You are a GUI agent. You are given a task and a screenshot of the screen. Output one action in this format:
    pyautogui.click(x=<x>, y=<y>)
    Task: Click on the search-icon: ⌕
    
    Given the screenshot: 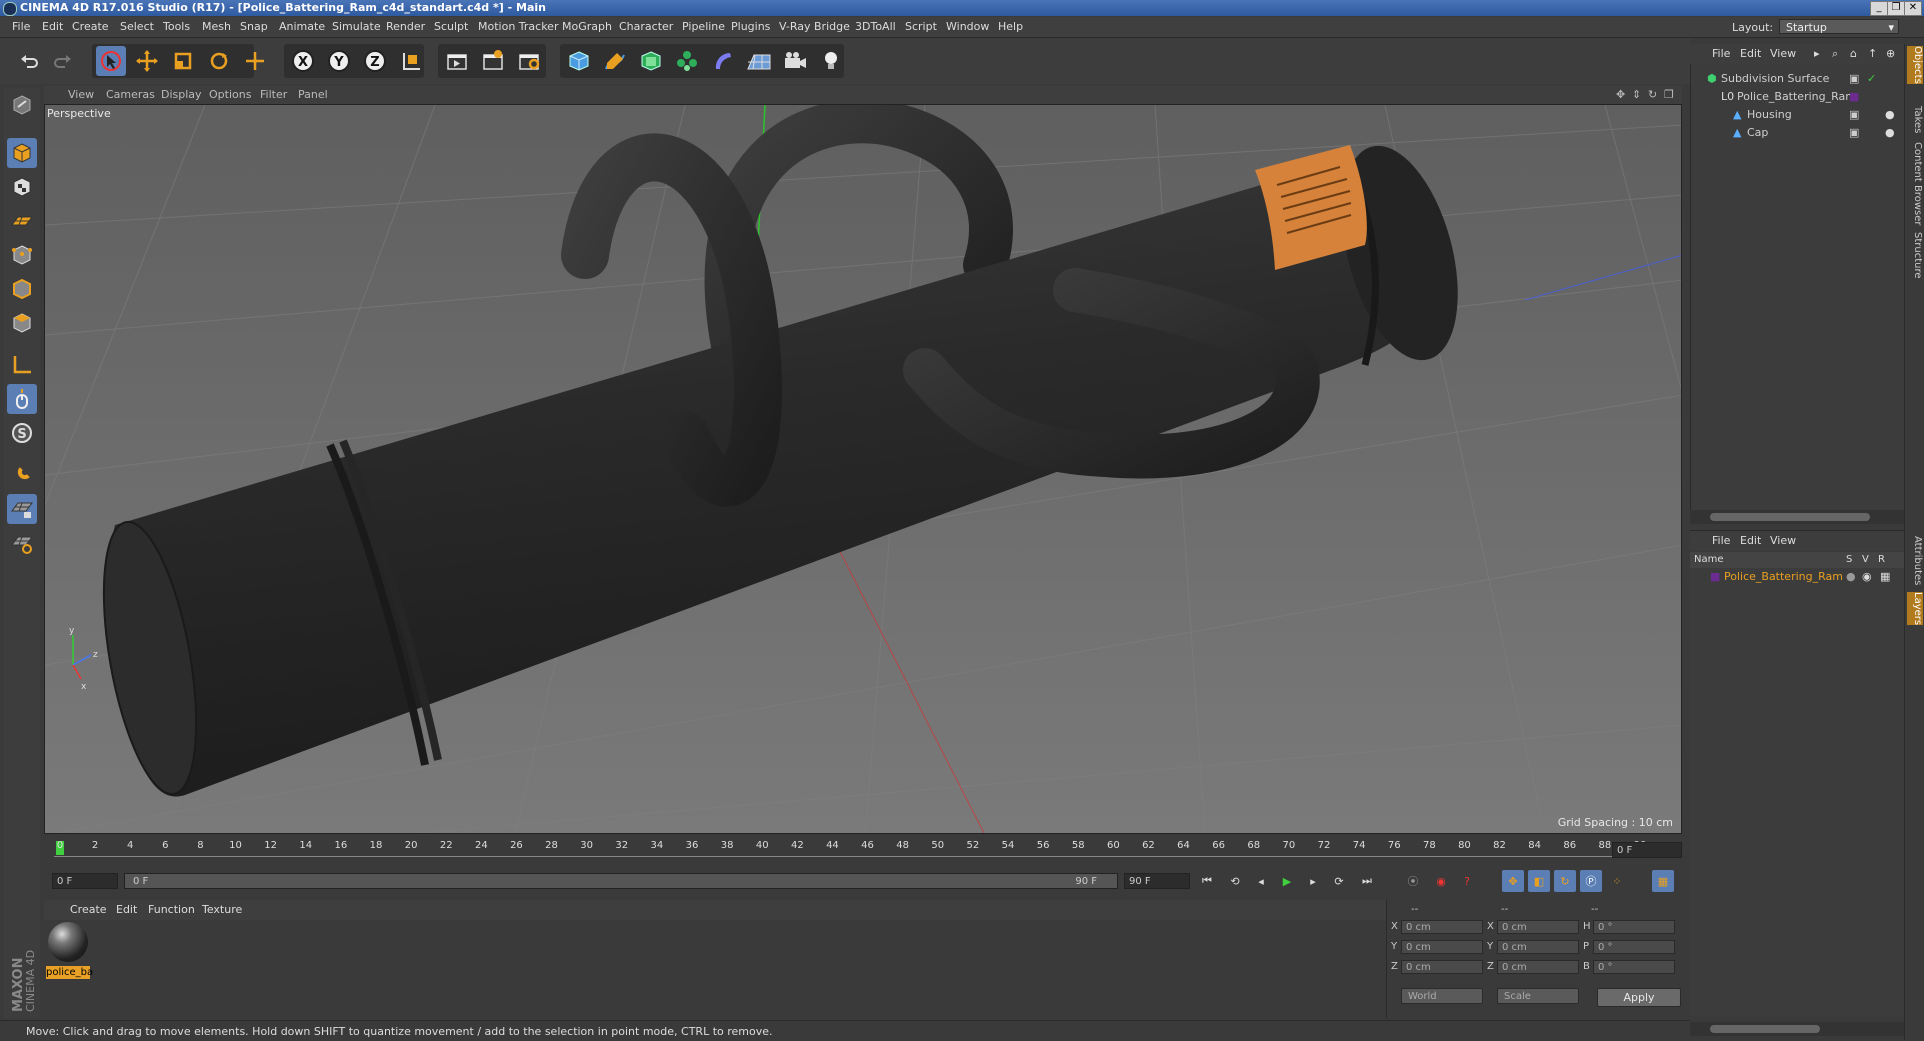 What is the action you would take?
    pyautogui.click(x=1835, y=54)
    